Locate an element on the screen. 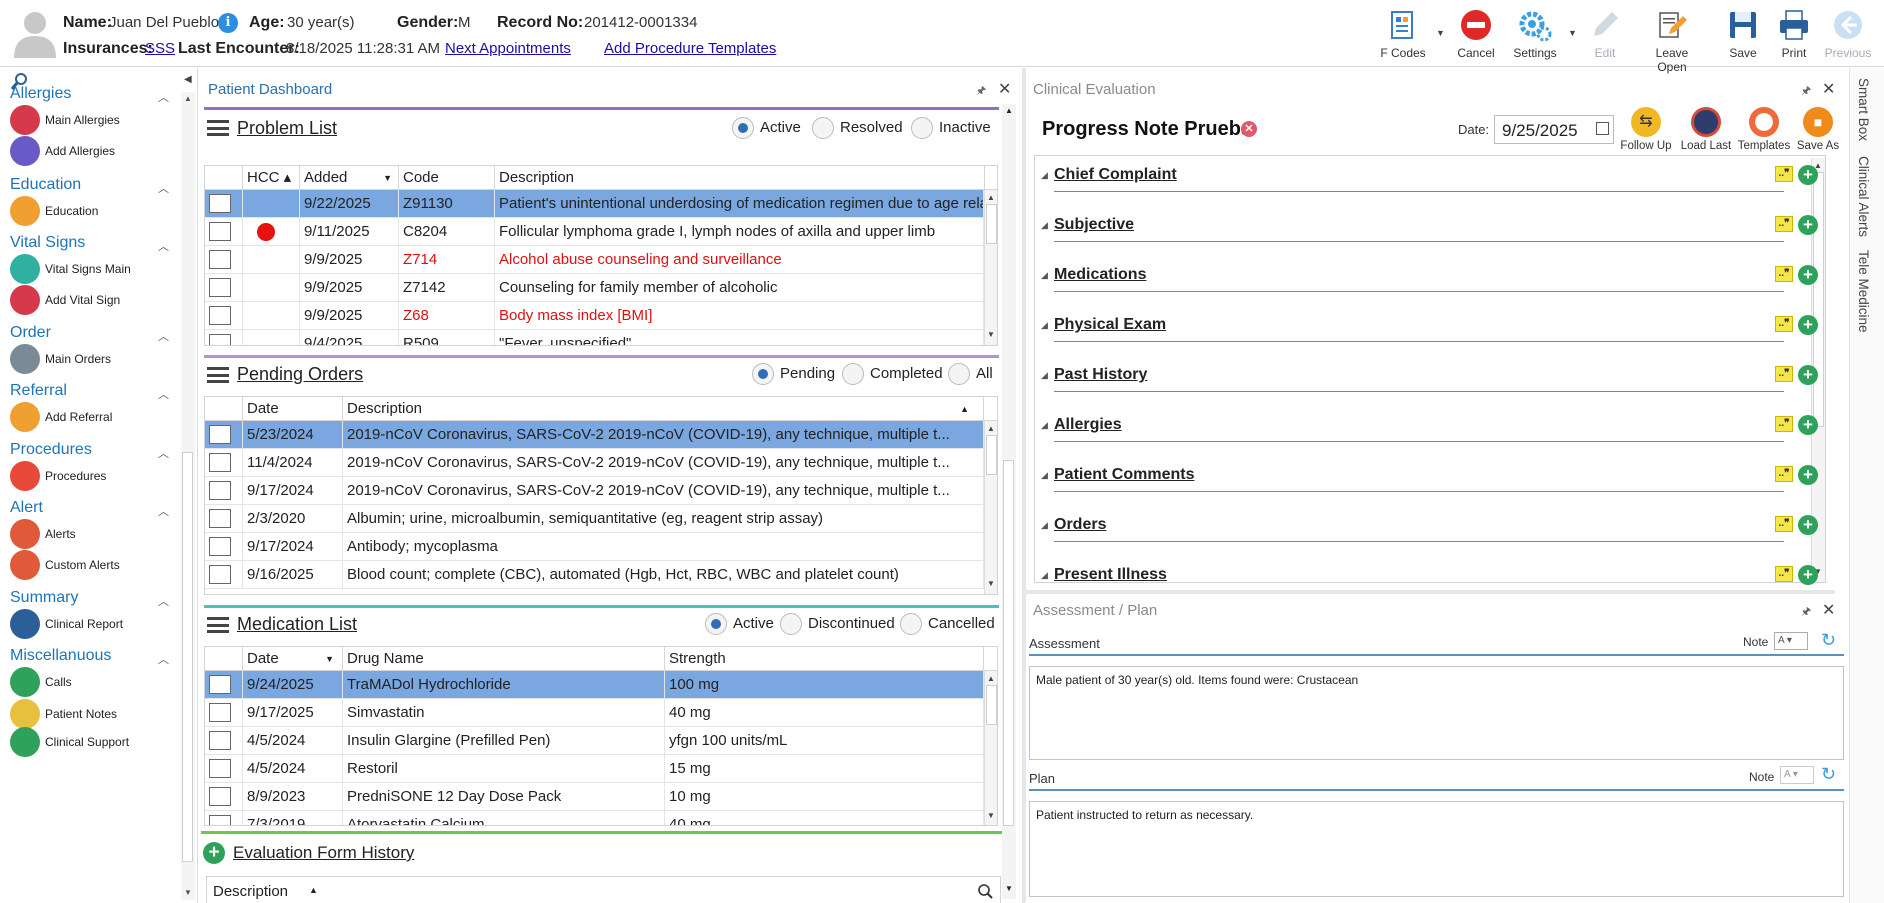 The width and height of the screenshot is (1884, 903). table-row: 7/3/2019 Atorvastatin Calcium 40 mg is located at coordinates (601, 818).